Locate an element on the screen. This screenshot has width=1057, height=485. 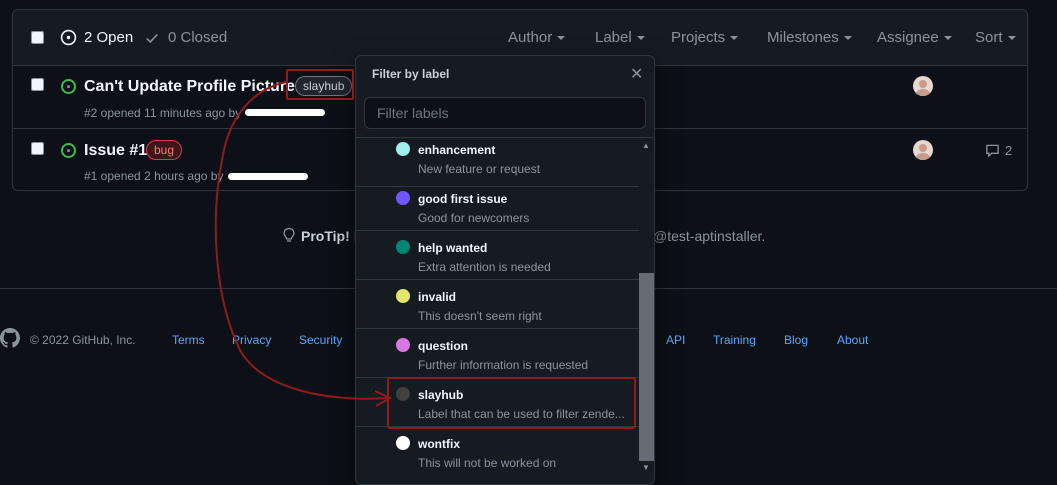
label-option-good-first-issue: good first issue Good for newcomers is located at coordinates (497, 206).